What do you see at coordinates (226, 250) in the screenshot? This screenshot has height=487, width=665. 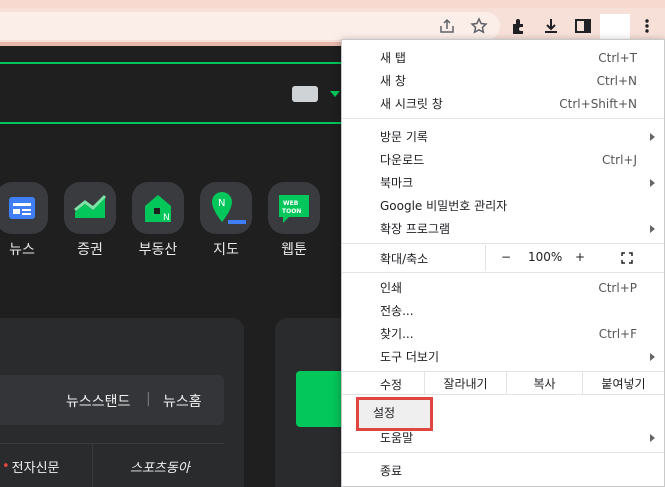 I see `service-label-map: 지도` at bounding box center [226, 250].